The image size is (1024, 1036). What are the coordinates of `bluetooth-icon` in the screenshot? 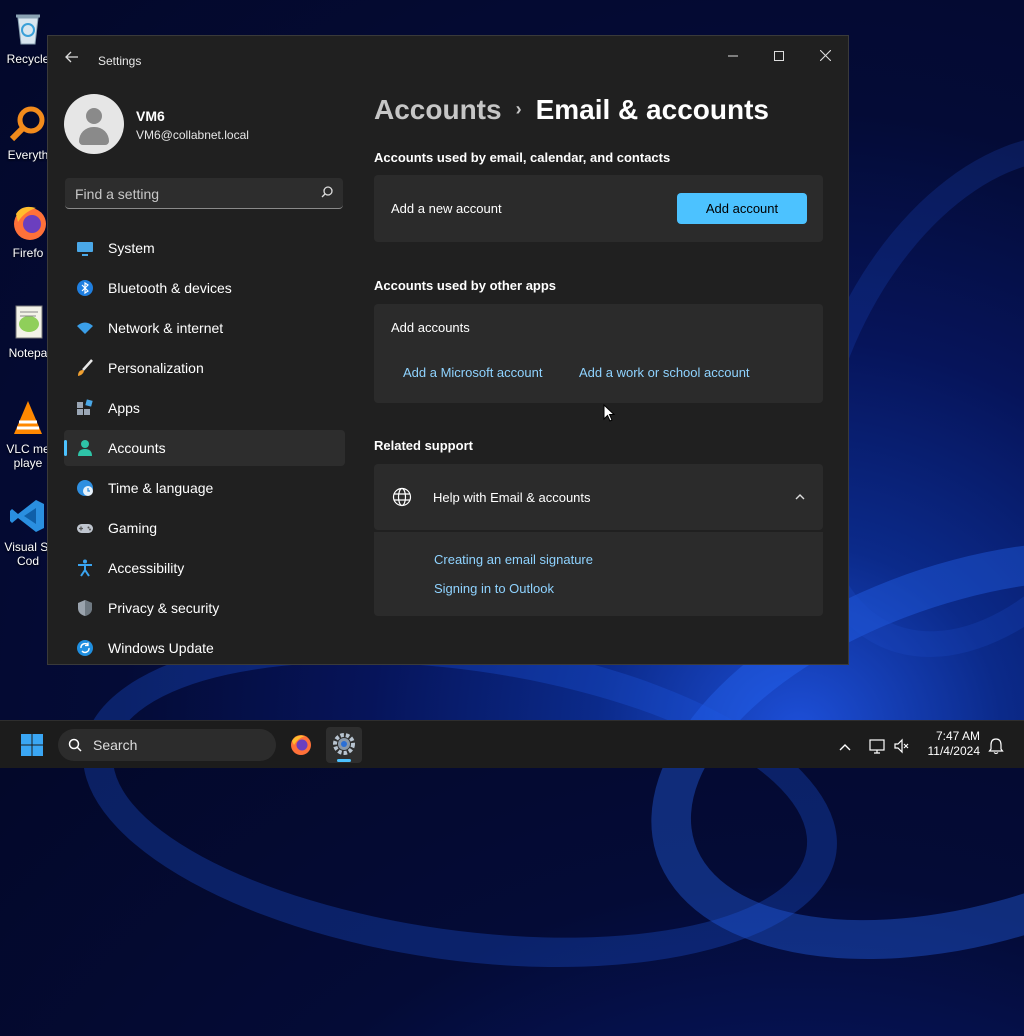 It's located at (85, 288).